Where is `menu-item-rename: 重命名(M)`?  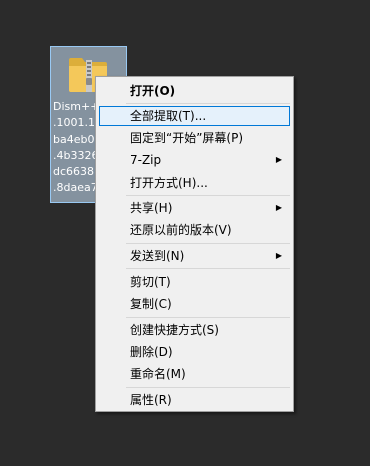 menu-item-rename: 重命名(M) is located at coordinates (194, 374).